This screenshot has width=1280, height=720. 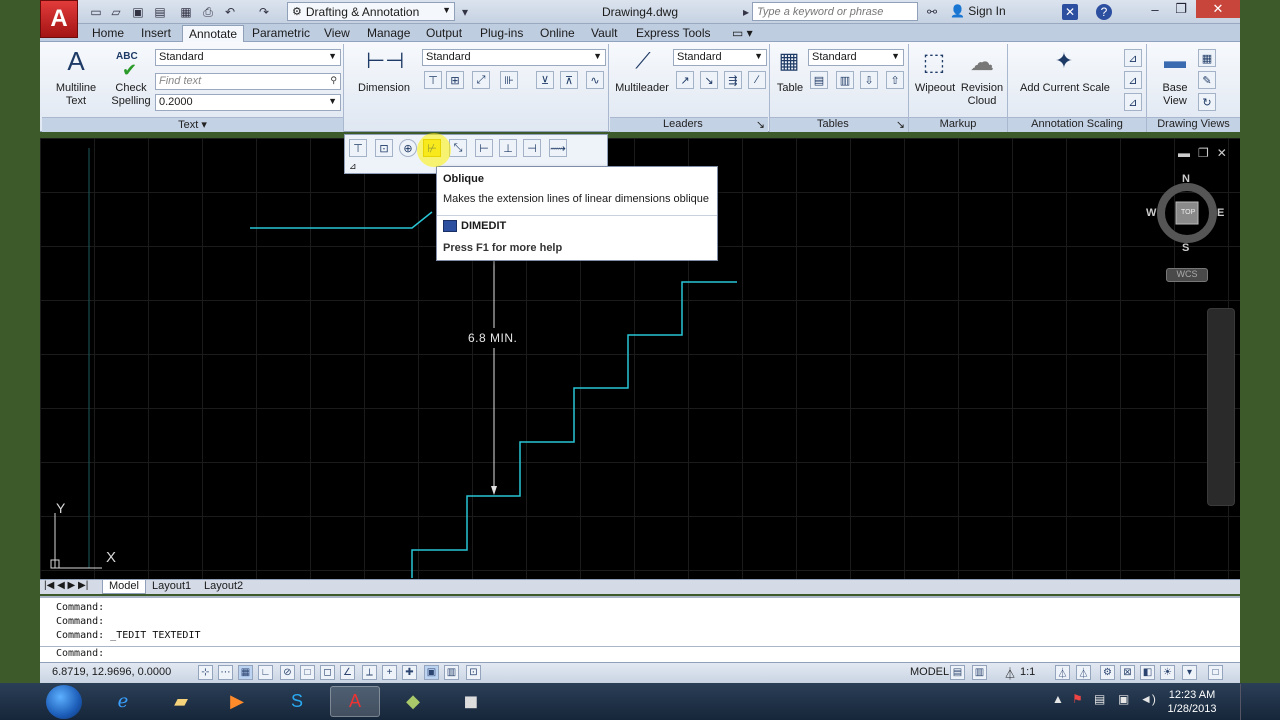 What do you see at coordinates (248, 102) in the screenshot?
I see `text-height-select: 0.2000 ▼` at bounding box center [248, 102].